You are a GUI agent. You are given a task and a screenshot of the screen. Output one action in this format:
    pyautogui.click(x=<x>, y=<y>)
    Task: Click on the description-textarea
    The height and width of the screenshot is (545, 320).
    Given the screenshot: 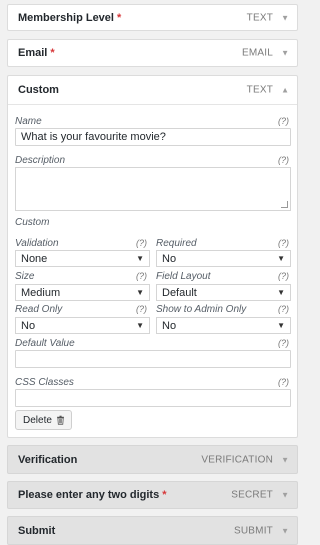 What is the action you would take?
    pyautogui.click(x=153, y=189)
    